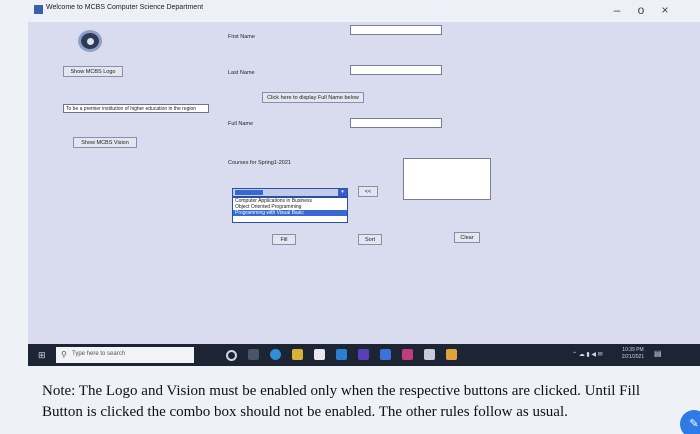 This screenshot has width=700, height=434. Describe the element at coordinates (467, 237) in the screenshot. I see `clear-button: Clear` at that location.